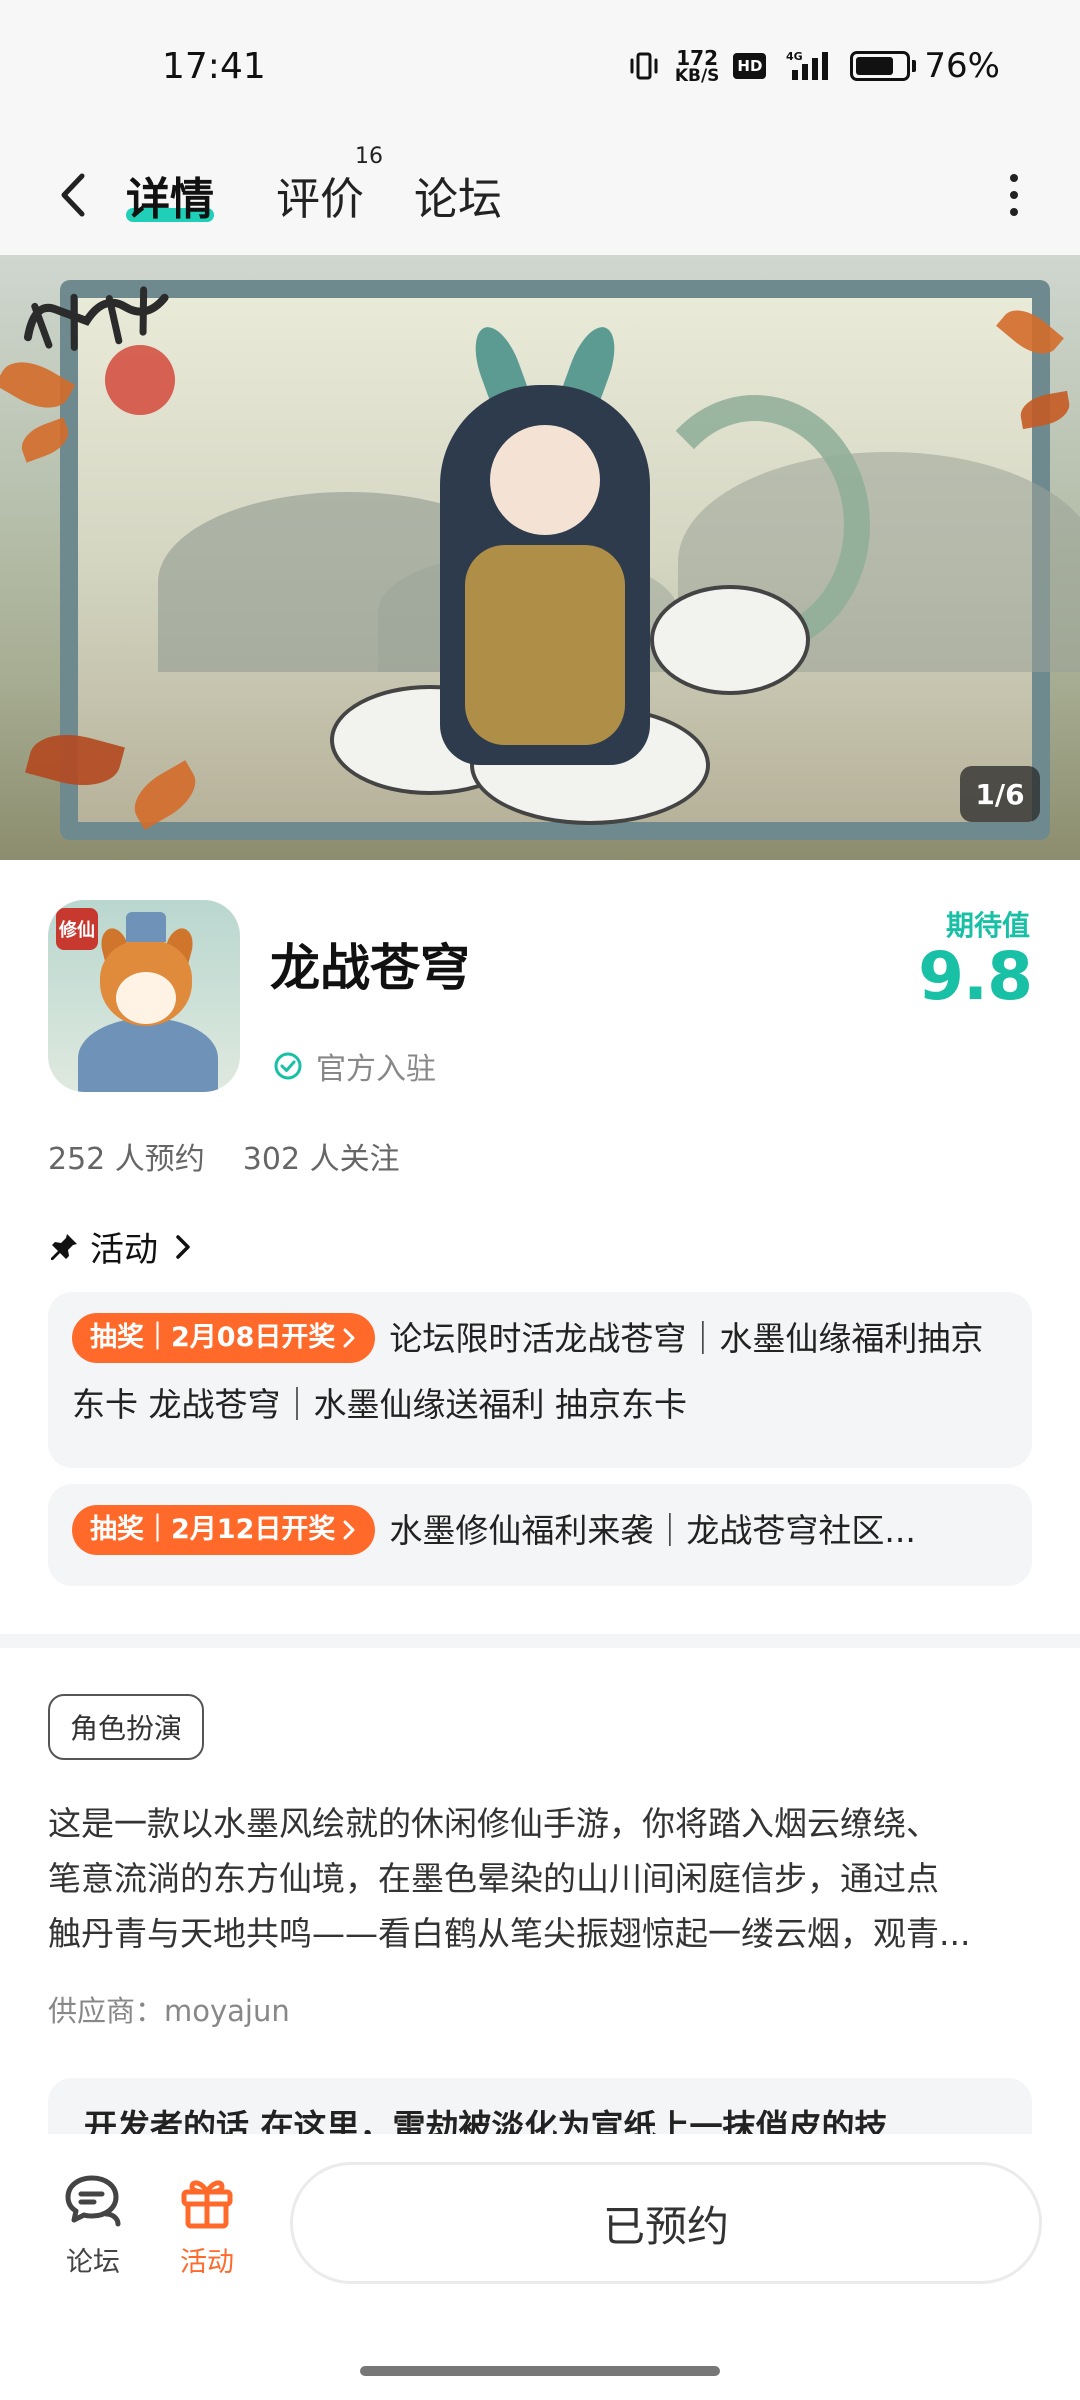 The image size is (1080, 2400). Describe the element at coordinates (320, 199) in the screenshot. I see `tab-reviews-label: 评价` at that location.